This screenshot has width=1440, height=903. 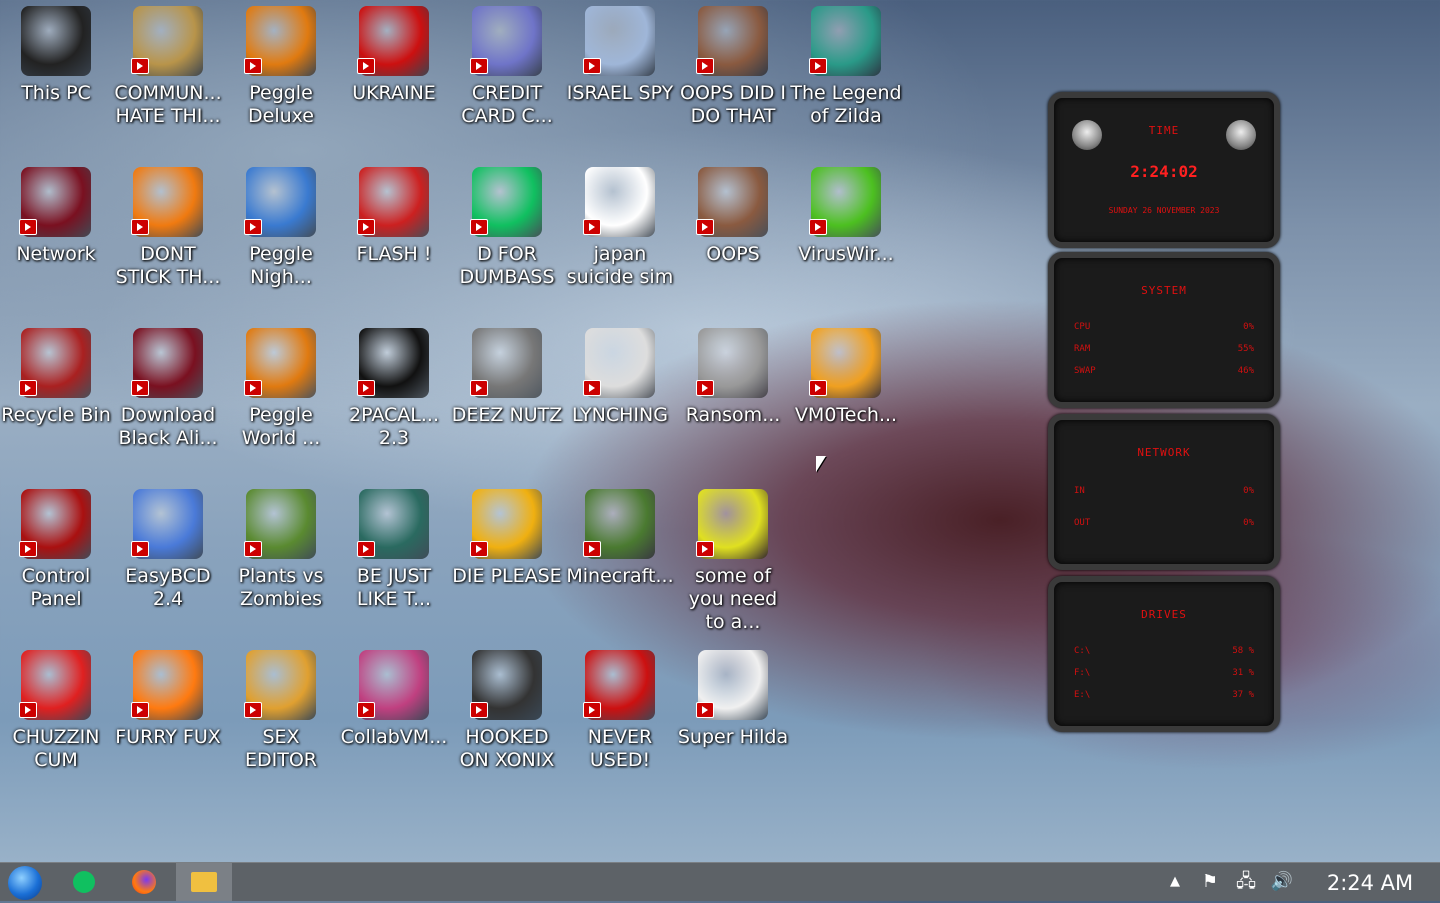 What do you see at coordinates (1245, 371) in the screenshot?
I see `swap-value: 46%` at bounding box center [1245, 371].